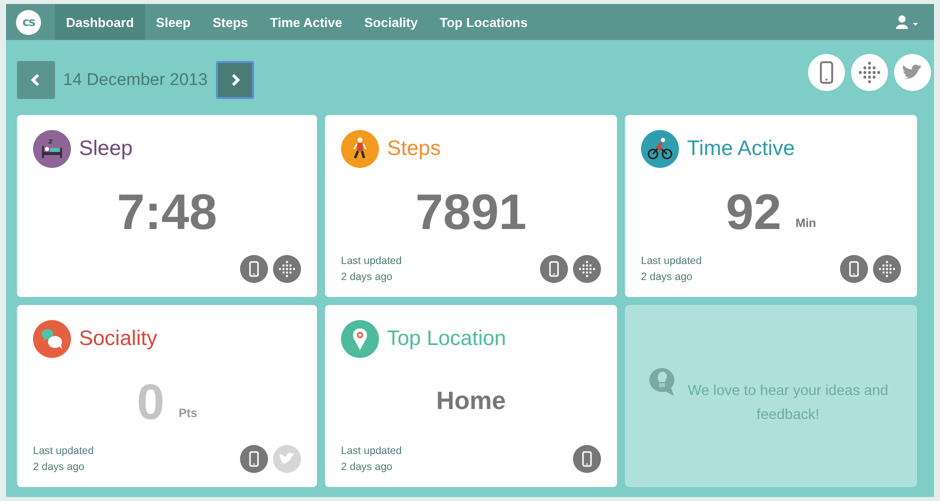 The width and height of the screenshot is (940, 501). I want to click on previous-day-button, so click(36, 80).